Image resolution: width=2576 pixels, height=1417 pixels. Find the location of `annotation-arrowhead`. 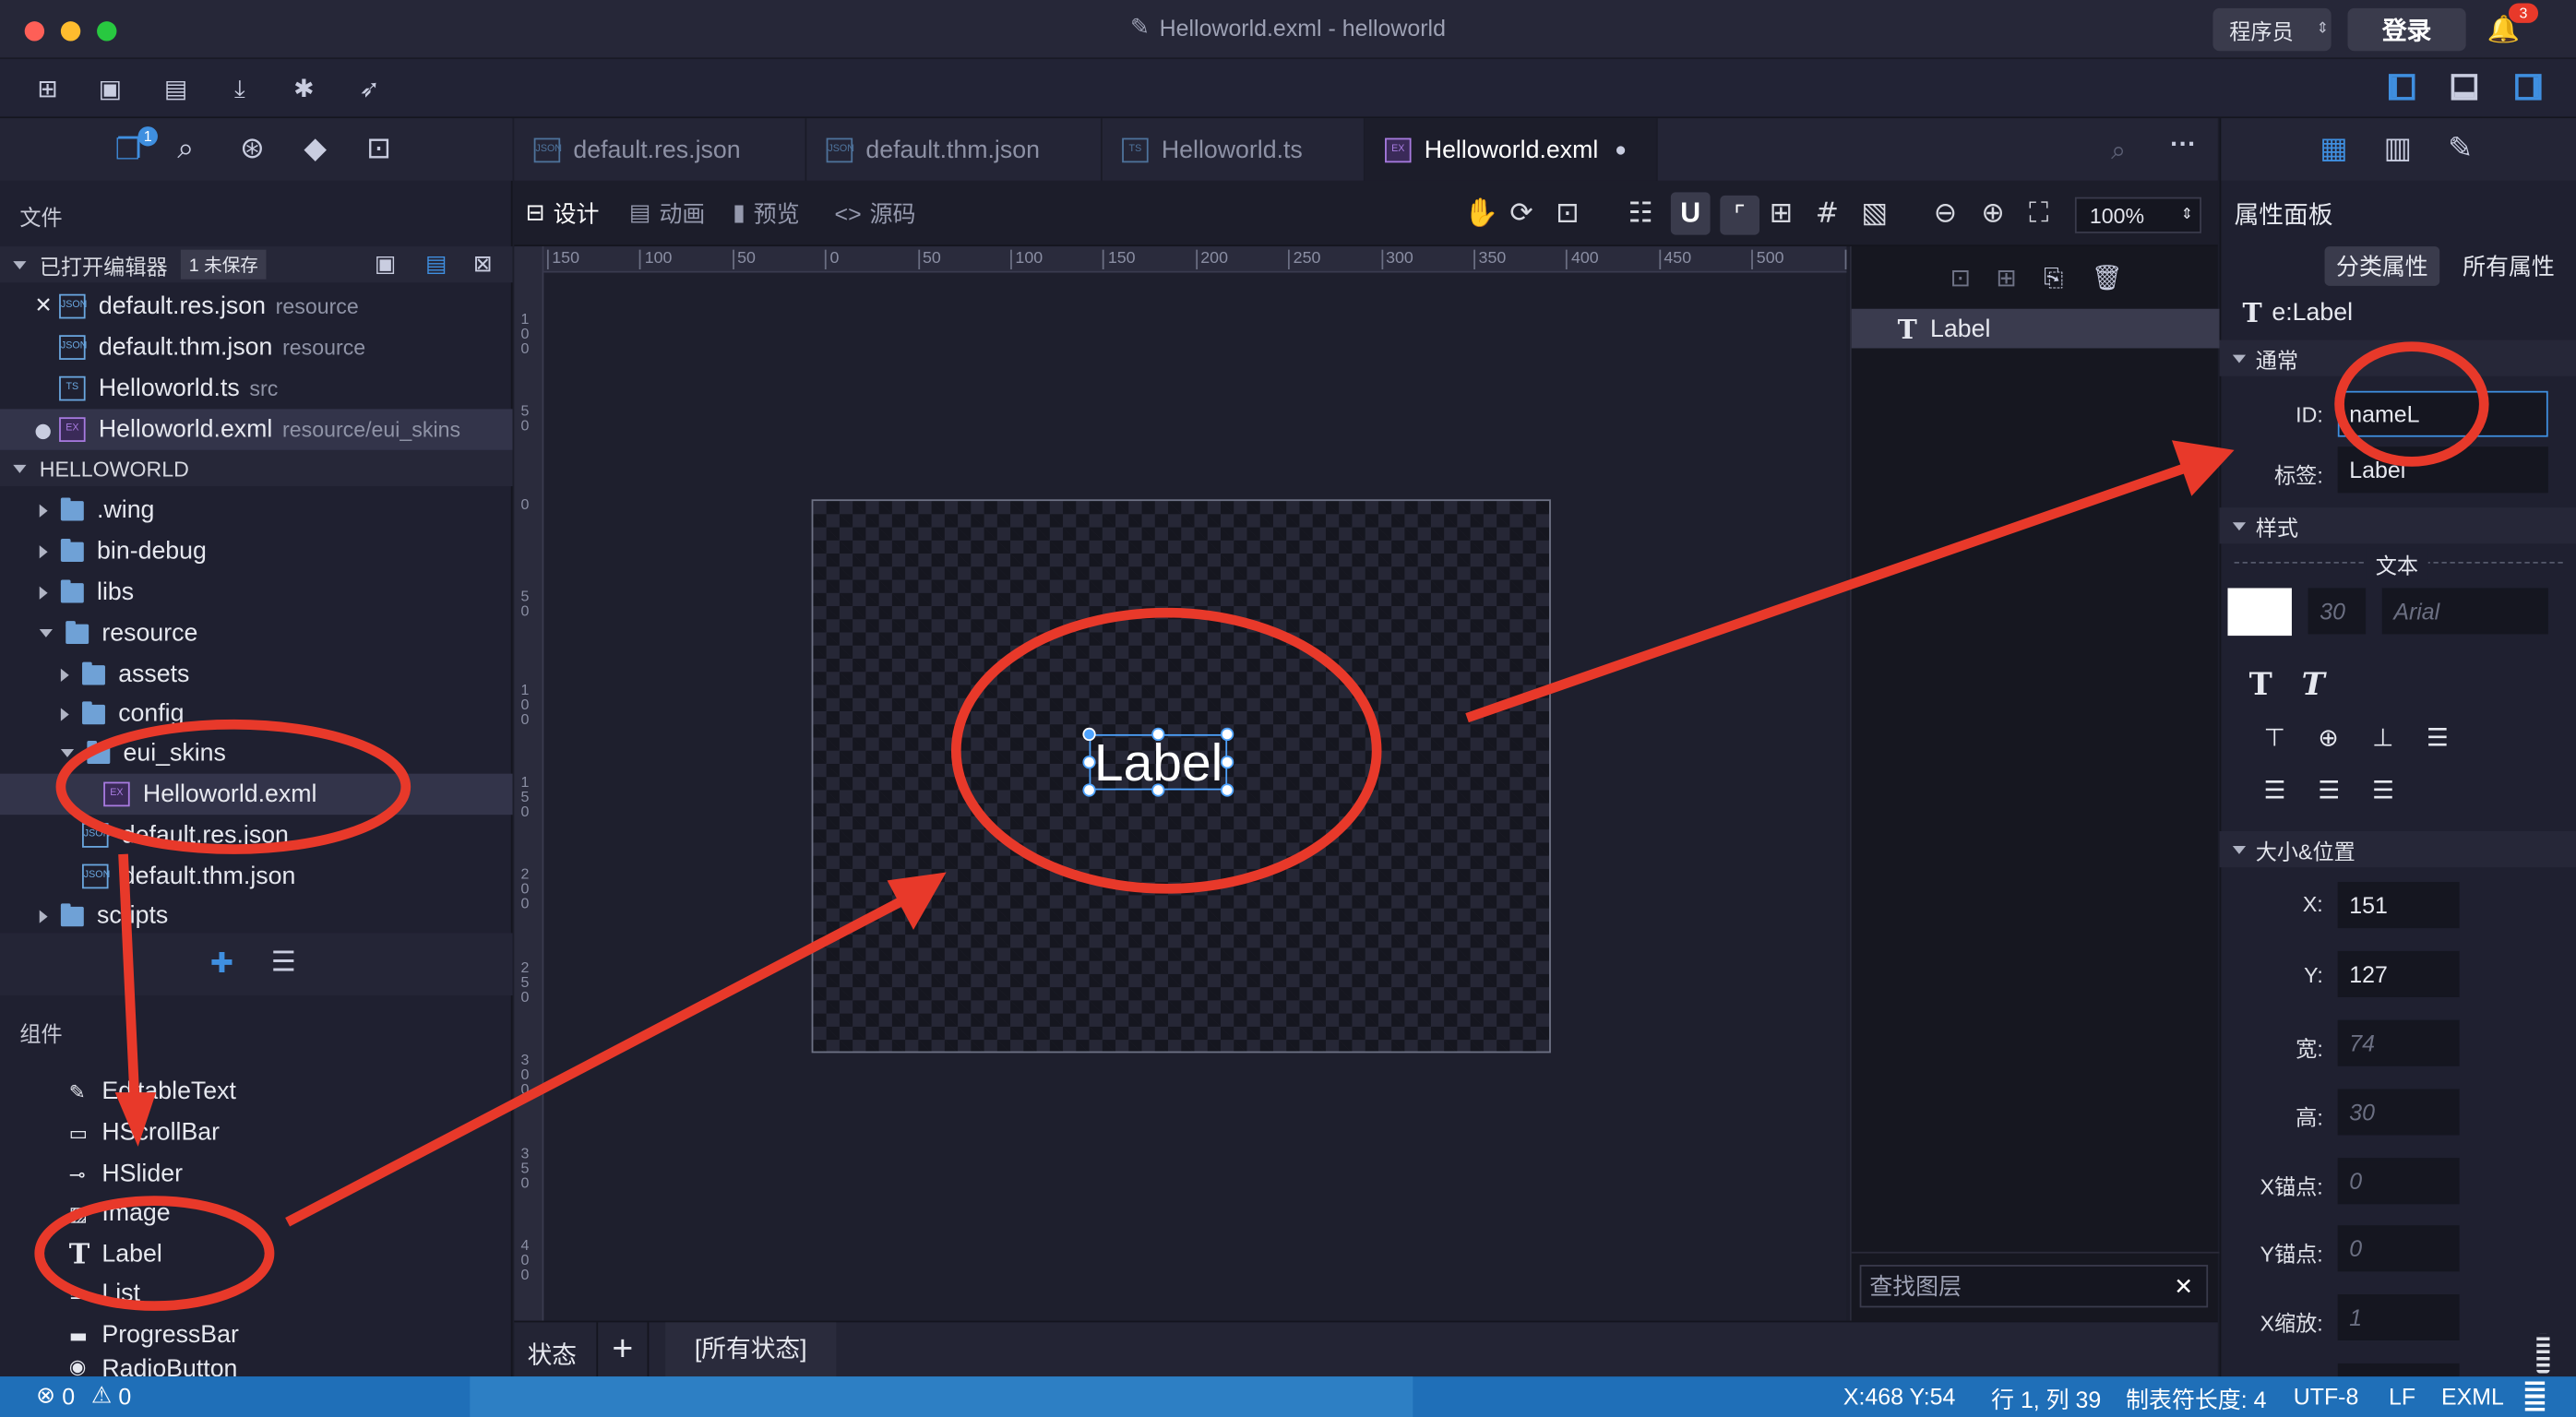

annotation-arrowhead is located at coordinates (135, 1119).